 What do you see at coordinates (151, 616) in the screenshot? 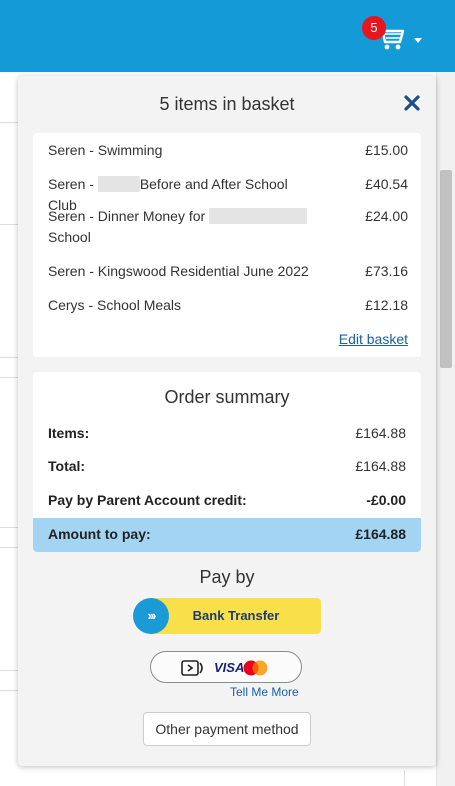
I see `chevrons-right-icon: ›››` at bounding box center [151, 616].